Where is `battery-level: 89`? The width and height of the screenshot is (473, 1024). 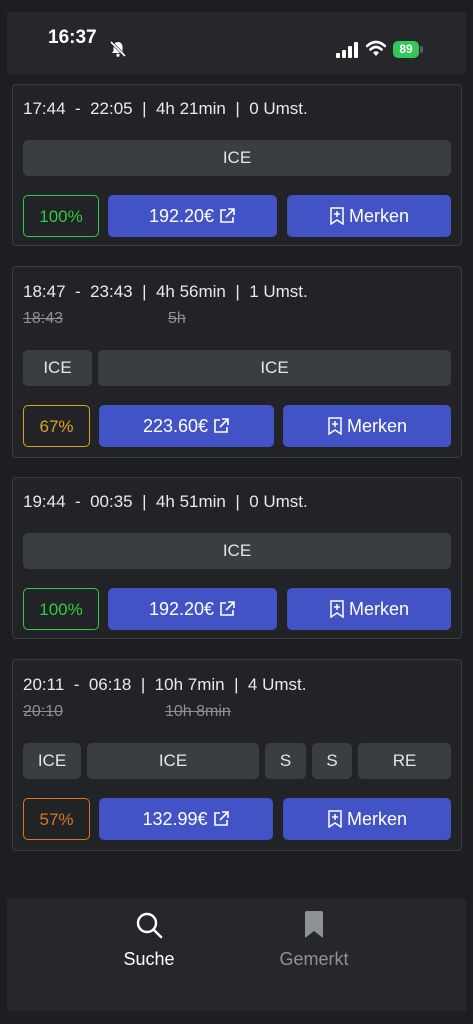
battery-level: 89 is located at coordinates (406, 49).